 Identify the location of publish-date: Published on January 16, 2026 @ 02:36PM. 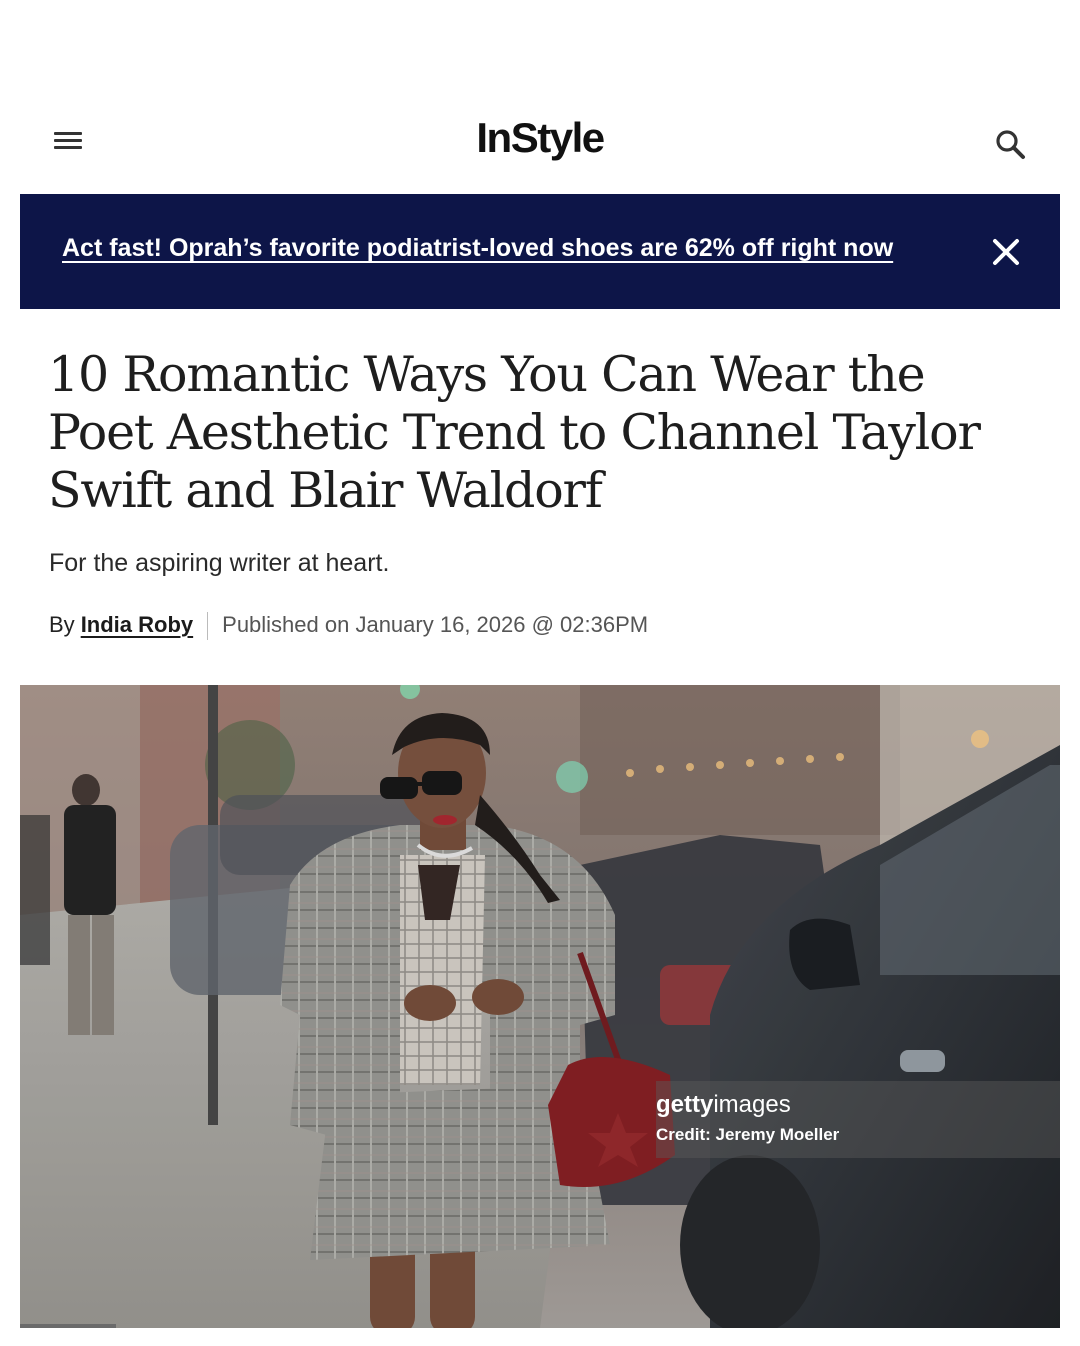
(435, 624).